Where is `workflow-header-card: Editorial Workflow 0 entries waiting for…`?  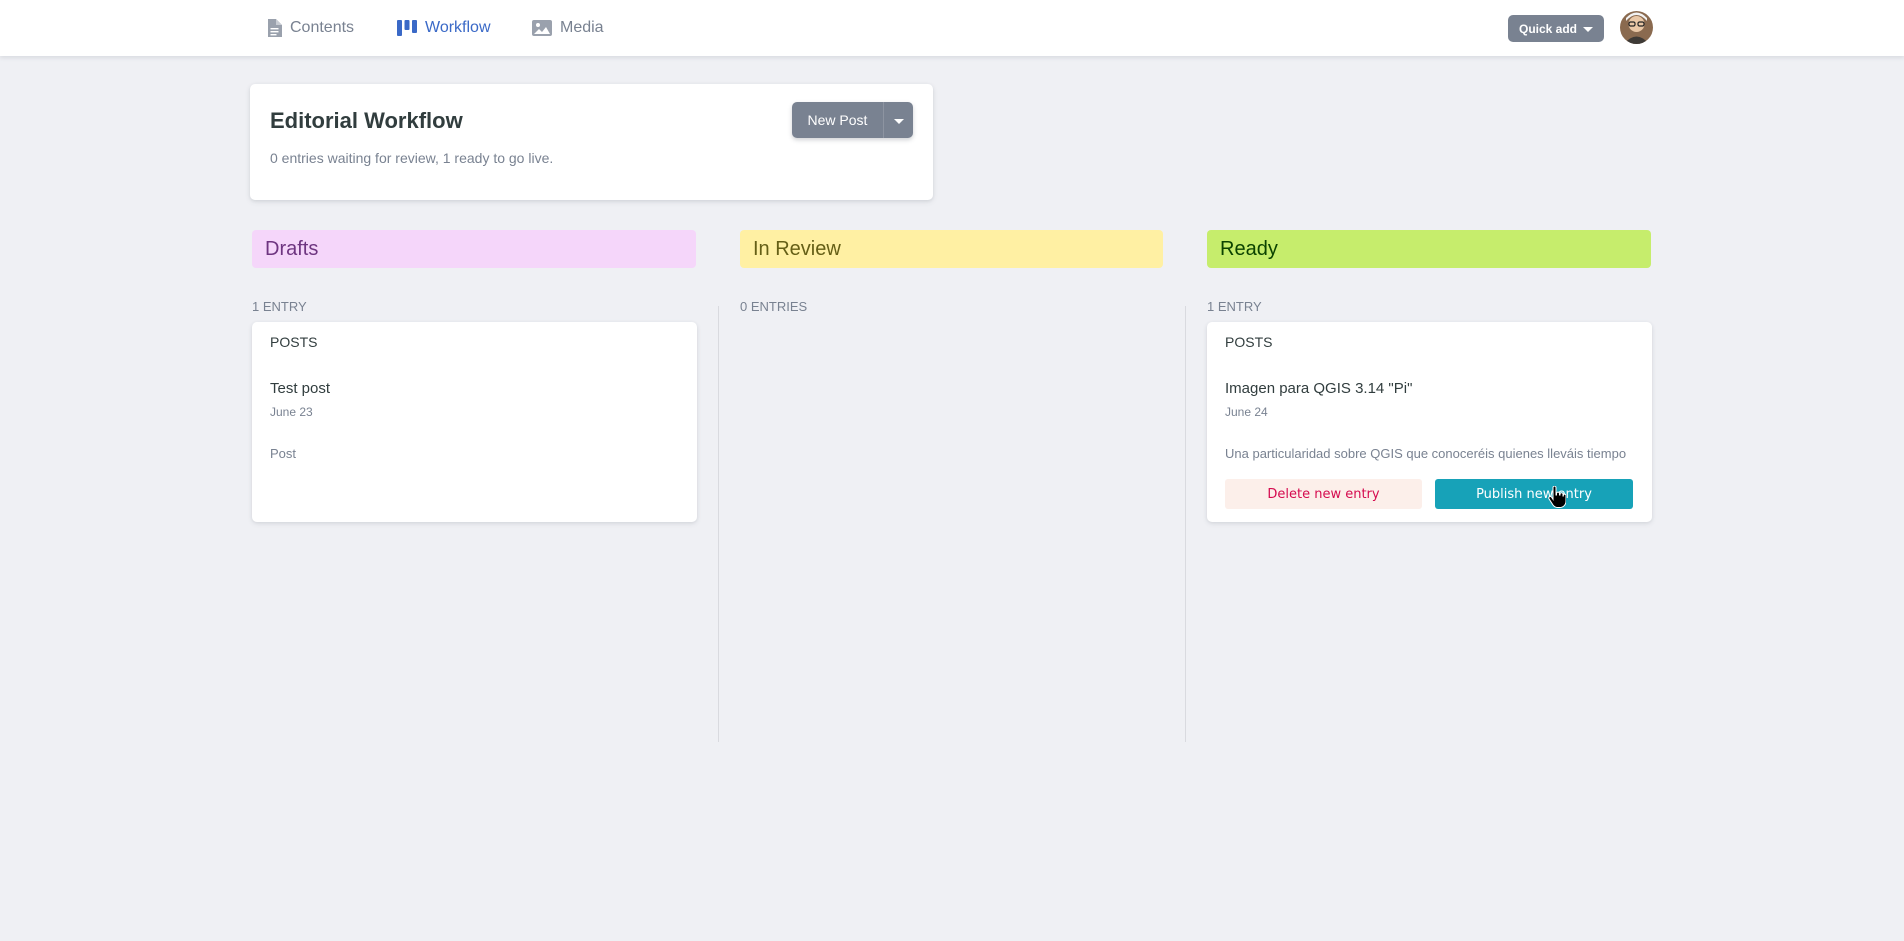 workflow-header-card: Editorial Workflow 0 entries waiting for… is located at coordinates (591, 142).